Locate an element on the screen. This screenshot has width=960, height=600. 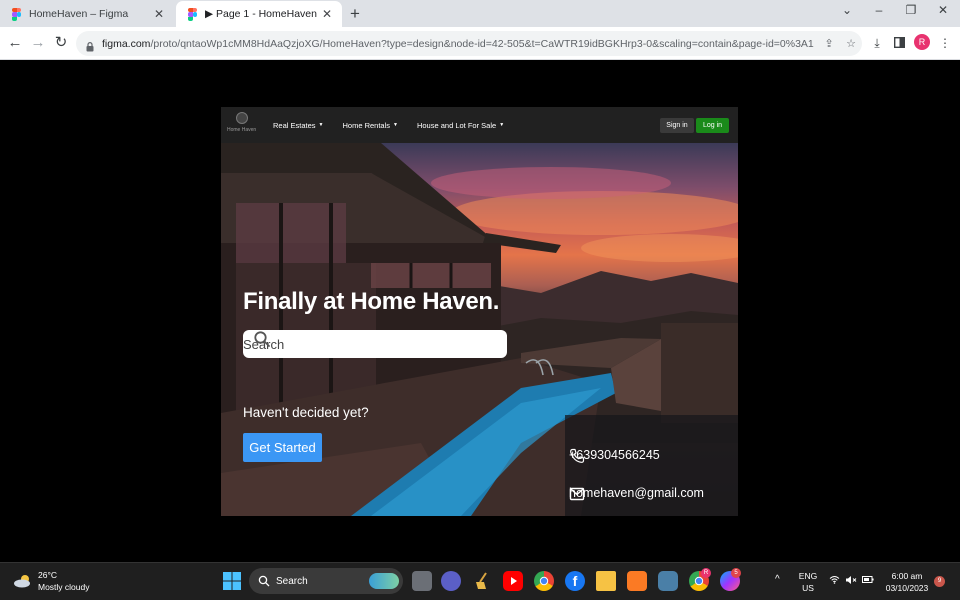
chrome-profile-badge: R is located at coordinates (706, 573).